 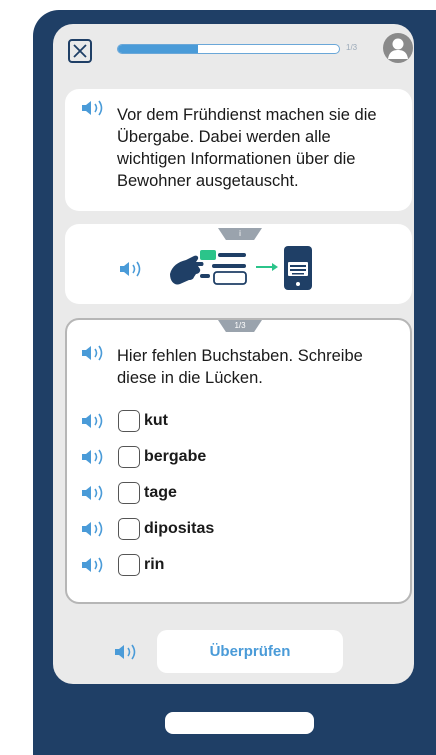 I want to click on word-fragment: bergabe, so click(x=175, y=456).